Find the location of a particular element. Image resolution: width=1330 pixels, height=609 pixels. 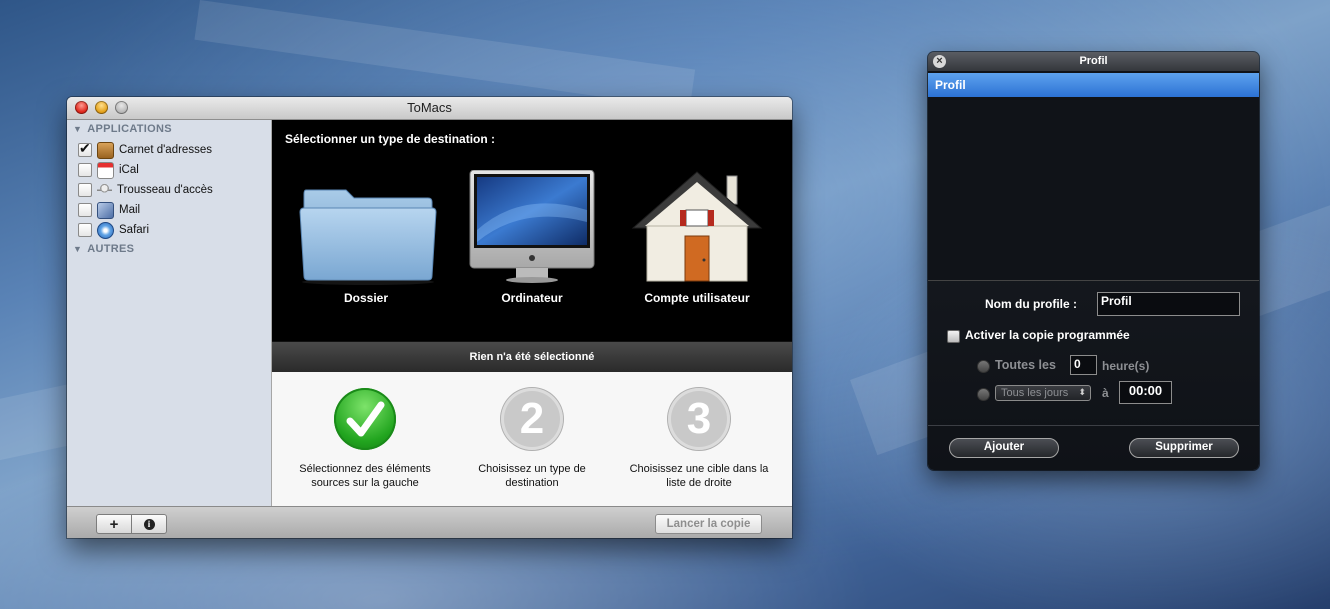

group-header-autres: ▼ AUTRES is located at coordinates (103, 249).